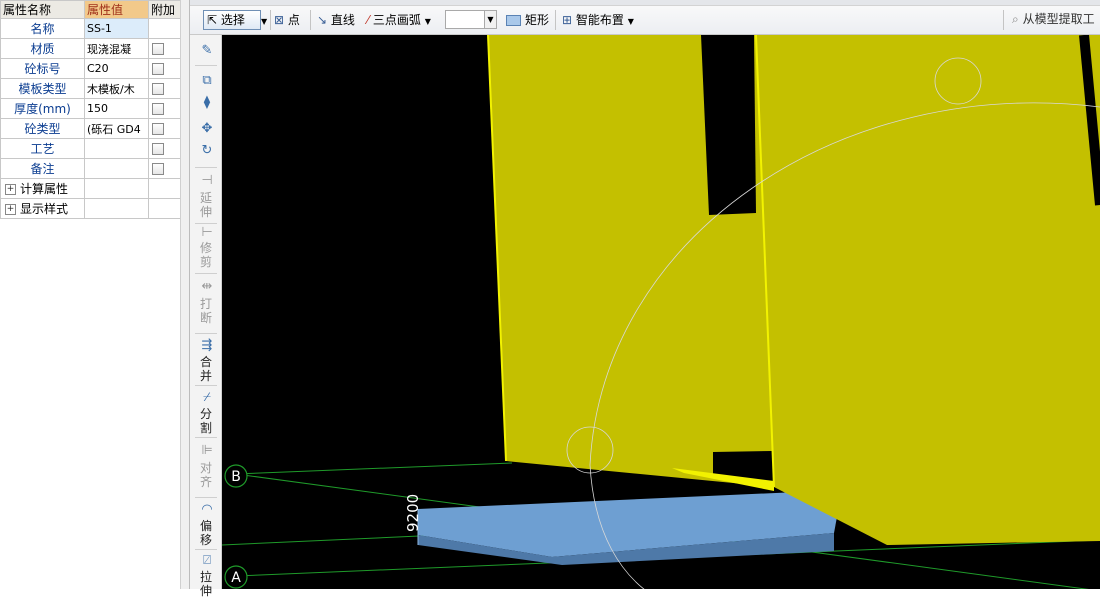 The width and height of the screenshot is (1100, 598). Describe the element at coordinates (1058, 19) in the screenshot. I see `extract-label: 从模型提取工` at that location.